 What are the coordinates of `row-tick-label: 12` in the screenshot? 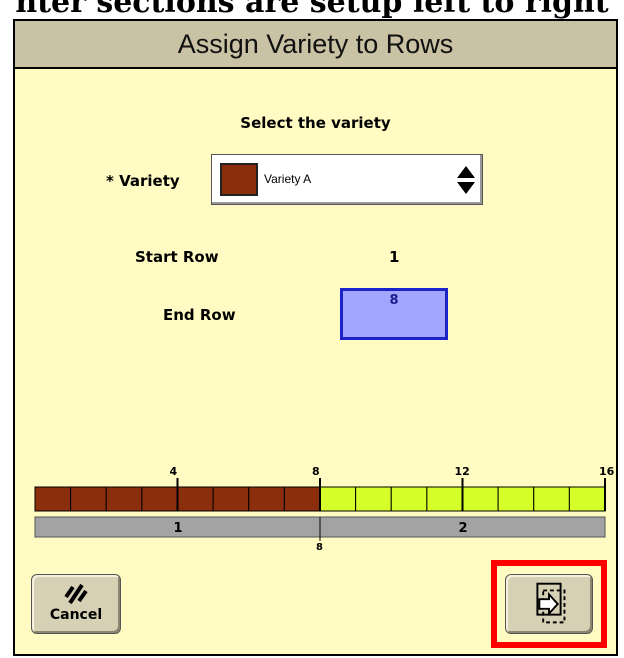 It's located at (462, 471).